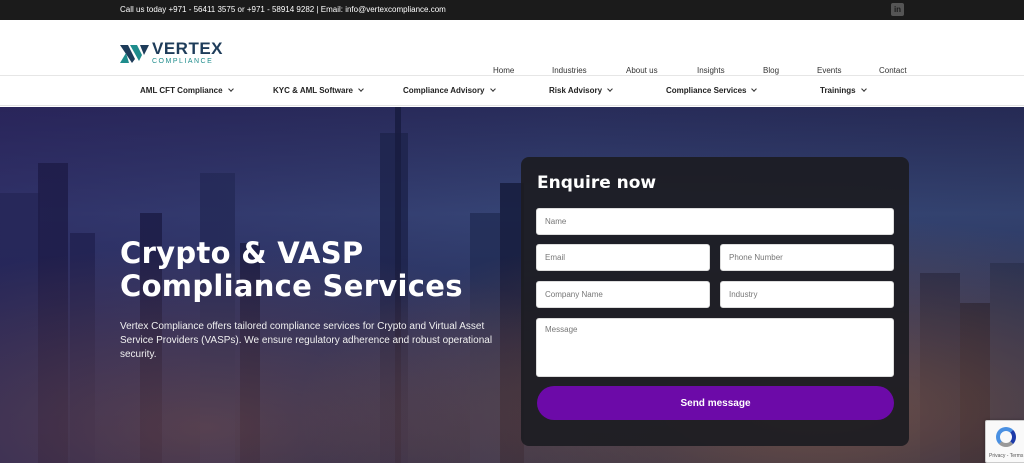  What do you see at coordinates (291, 286) in the screenshot?
I see `hero-title-line2: Compliance Services` at bounding box center [291, 286].